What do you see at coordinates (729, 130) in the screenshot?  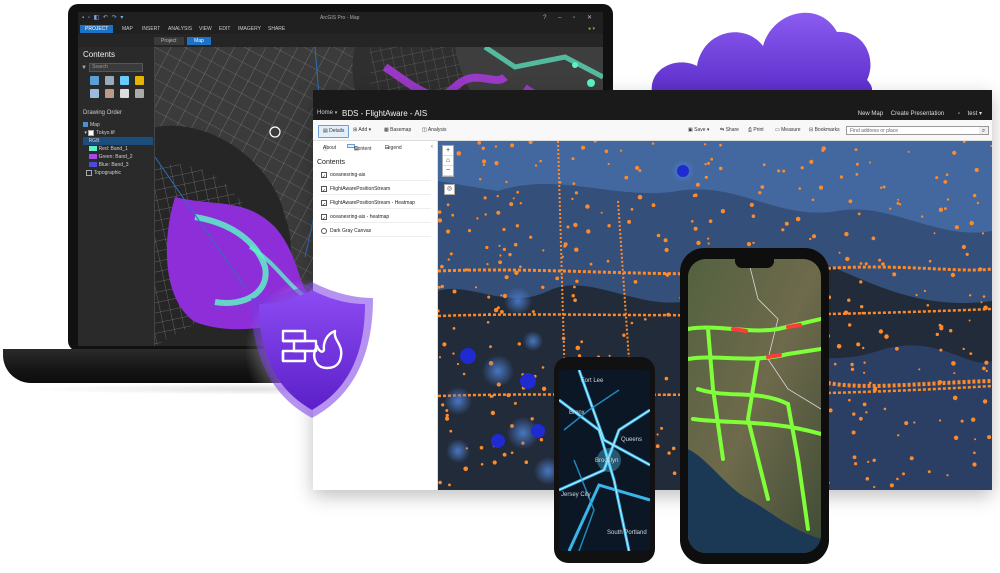 I see `share-button: ⇆ Share` at bounding box center [729, 130].